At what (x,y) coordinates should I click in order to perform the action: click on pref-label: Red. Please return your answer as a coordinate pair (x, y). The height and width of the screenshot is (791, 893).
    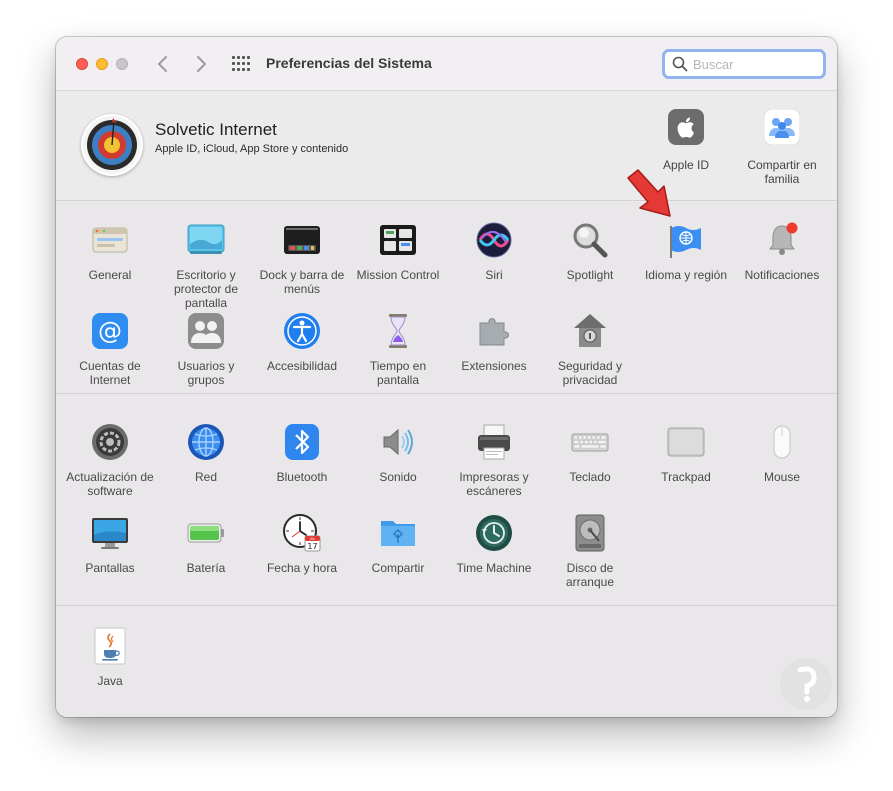
    Looking at the image, I should click on (205, 477).